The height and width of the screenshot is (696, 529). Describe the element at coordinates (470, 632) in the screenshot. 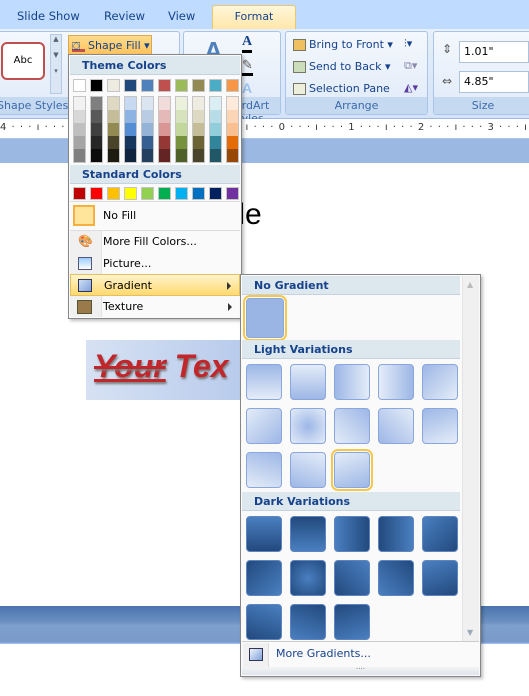

I see `scroll-down-icon: ▼` at that location.